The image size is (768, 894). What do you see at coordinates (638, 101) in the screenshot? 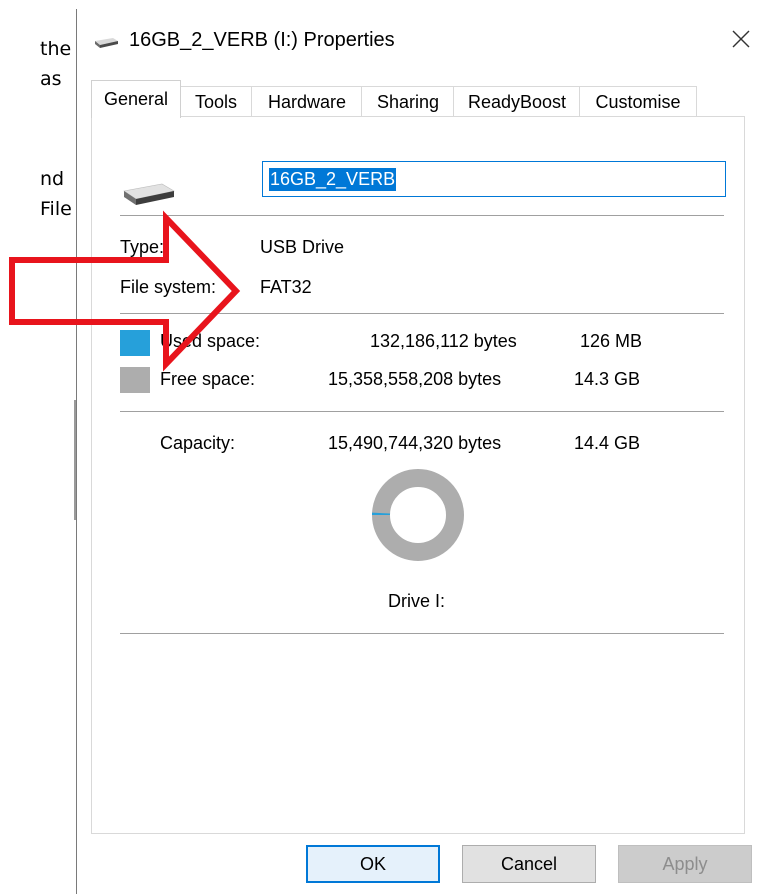
I see `tab-customise: Customise` at bounding box center [638, 101].